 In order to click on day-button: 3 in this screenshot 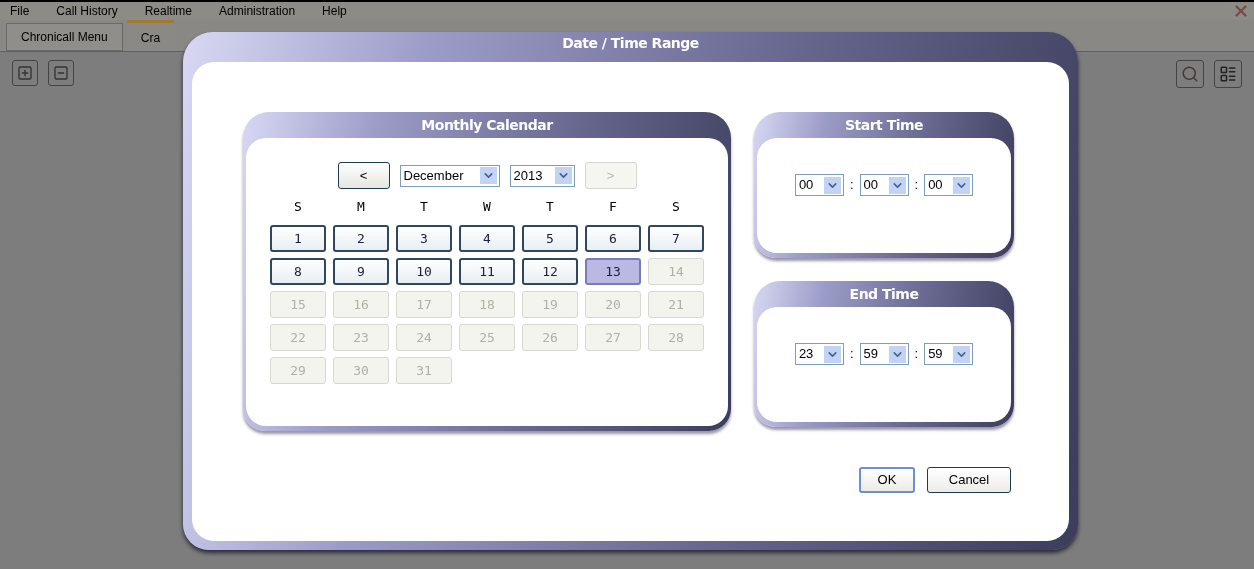, I will do `click(424, 238)`.